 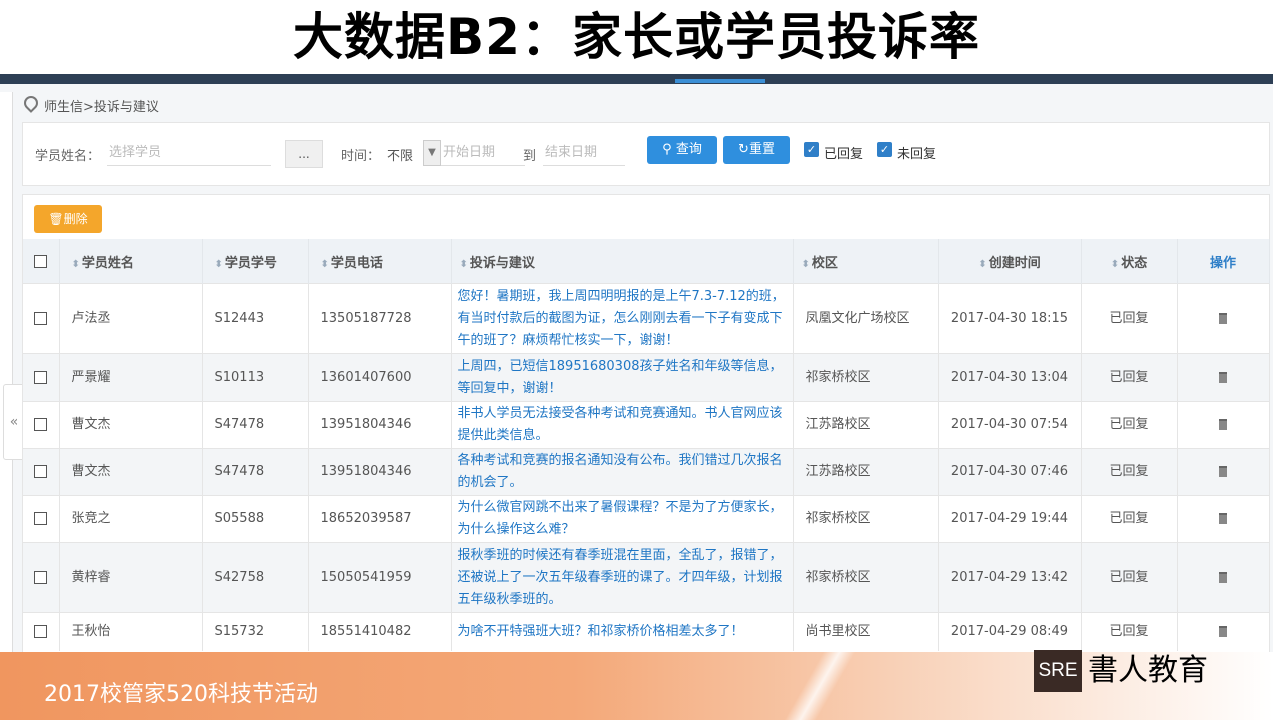 What do you see at coordinates (820, 686) in the screenshot?
I see `footer-decoration` at bounding box center [820, 686].